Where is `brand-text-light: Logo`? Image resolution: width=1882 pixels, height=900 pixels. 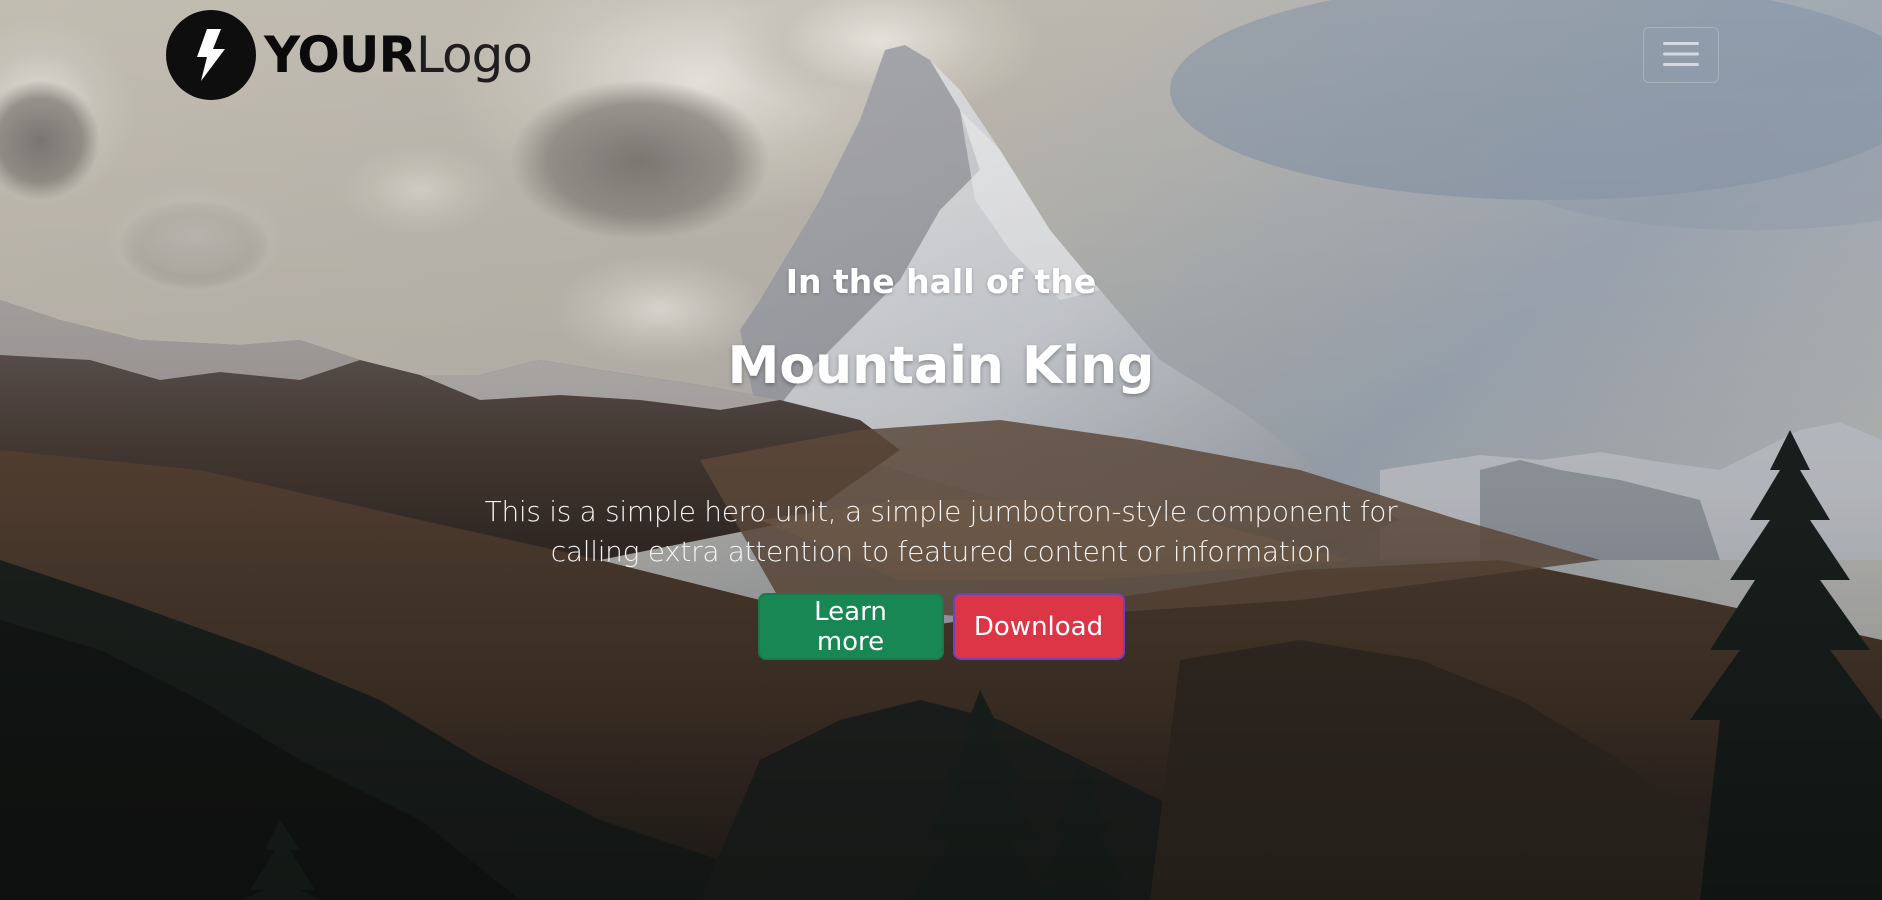 brand-text-light: Logo is located at coordinates (474, 55).